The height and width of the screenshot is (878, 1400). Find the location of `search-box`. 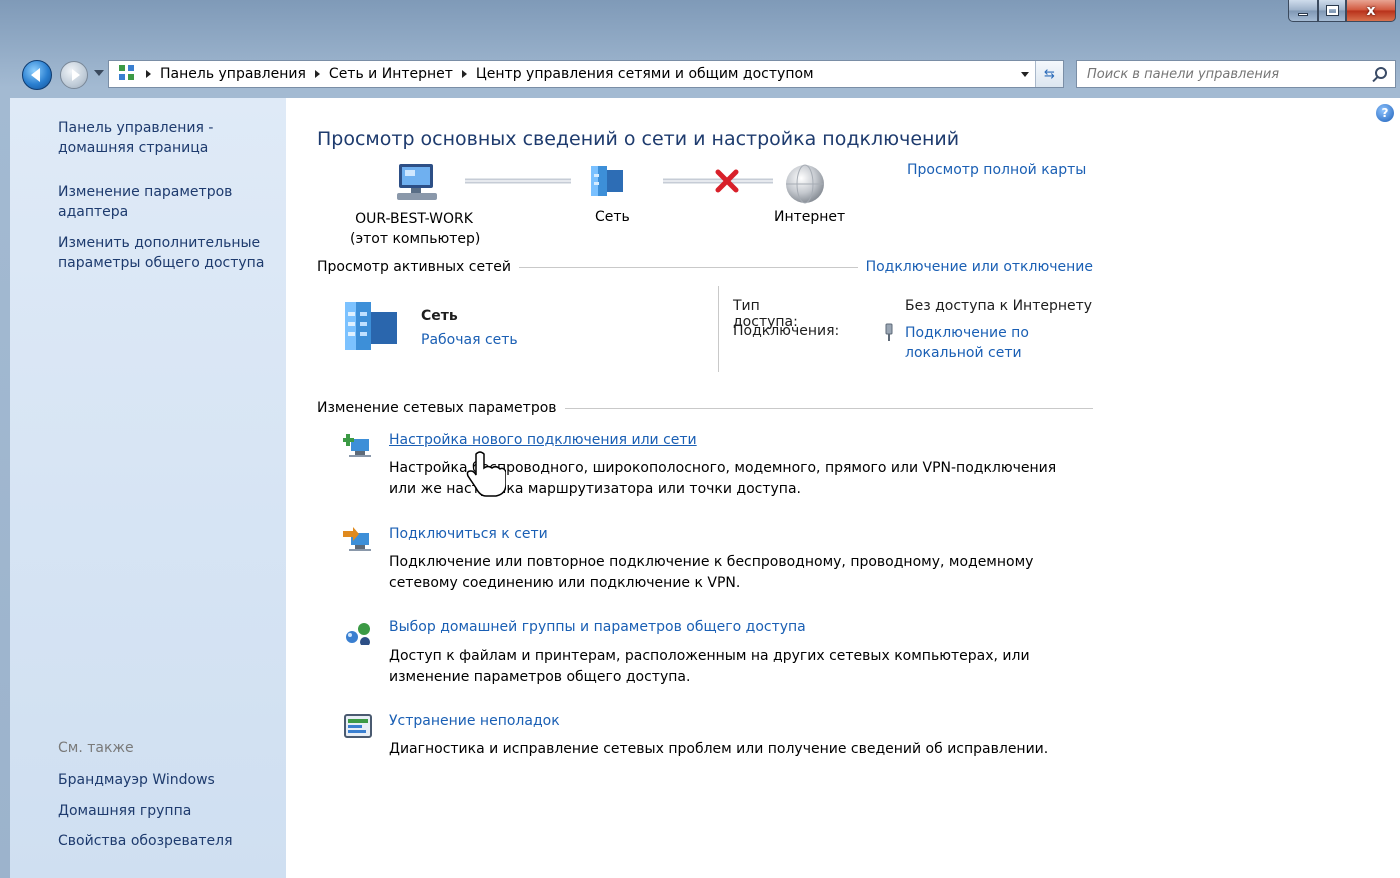

search-box is located at coordinates (1236, 74).